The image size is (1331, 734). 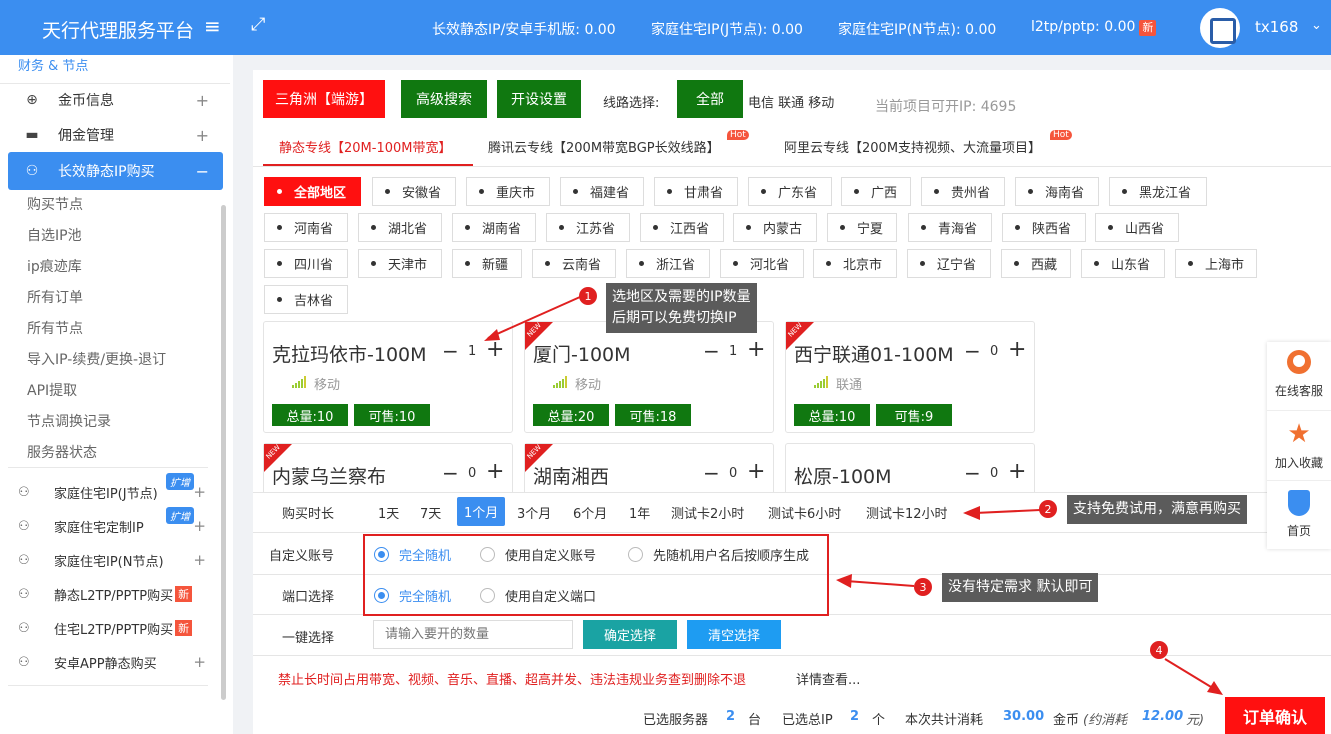 What do you see at coordinates (1299, 362) in the screenshot?
I see `service-icon` at bounding box center [1299, 362].